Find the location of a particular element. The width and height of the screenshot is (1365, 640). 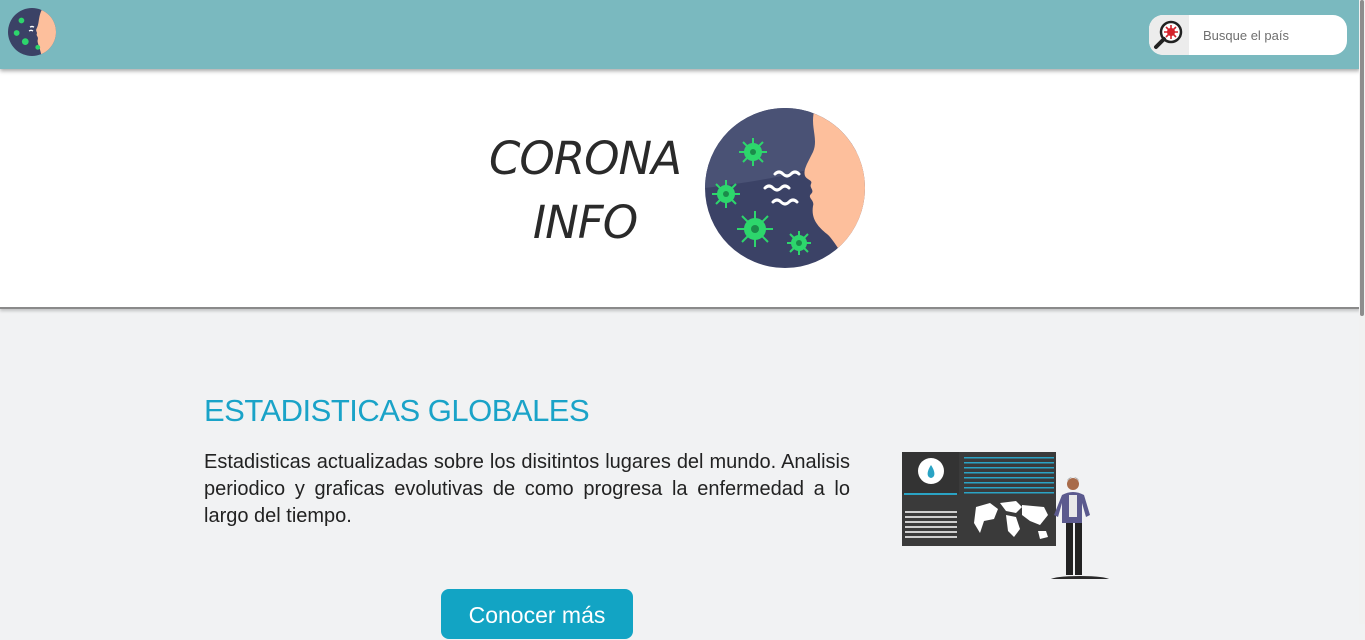

hero-title: CORONA INFO is located at coordinates (585, 191).